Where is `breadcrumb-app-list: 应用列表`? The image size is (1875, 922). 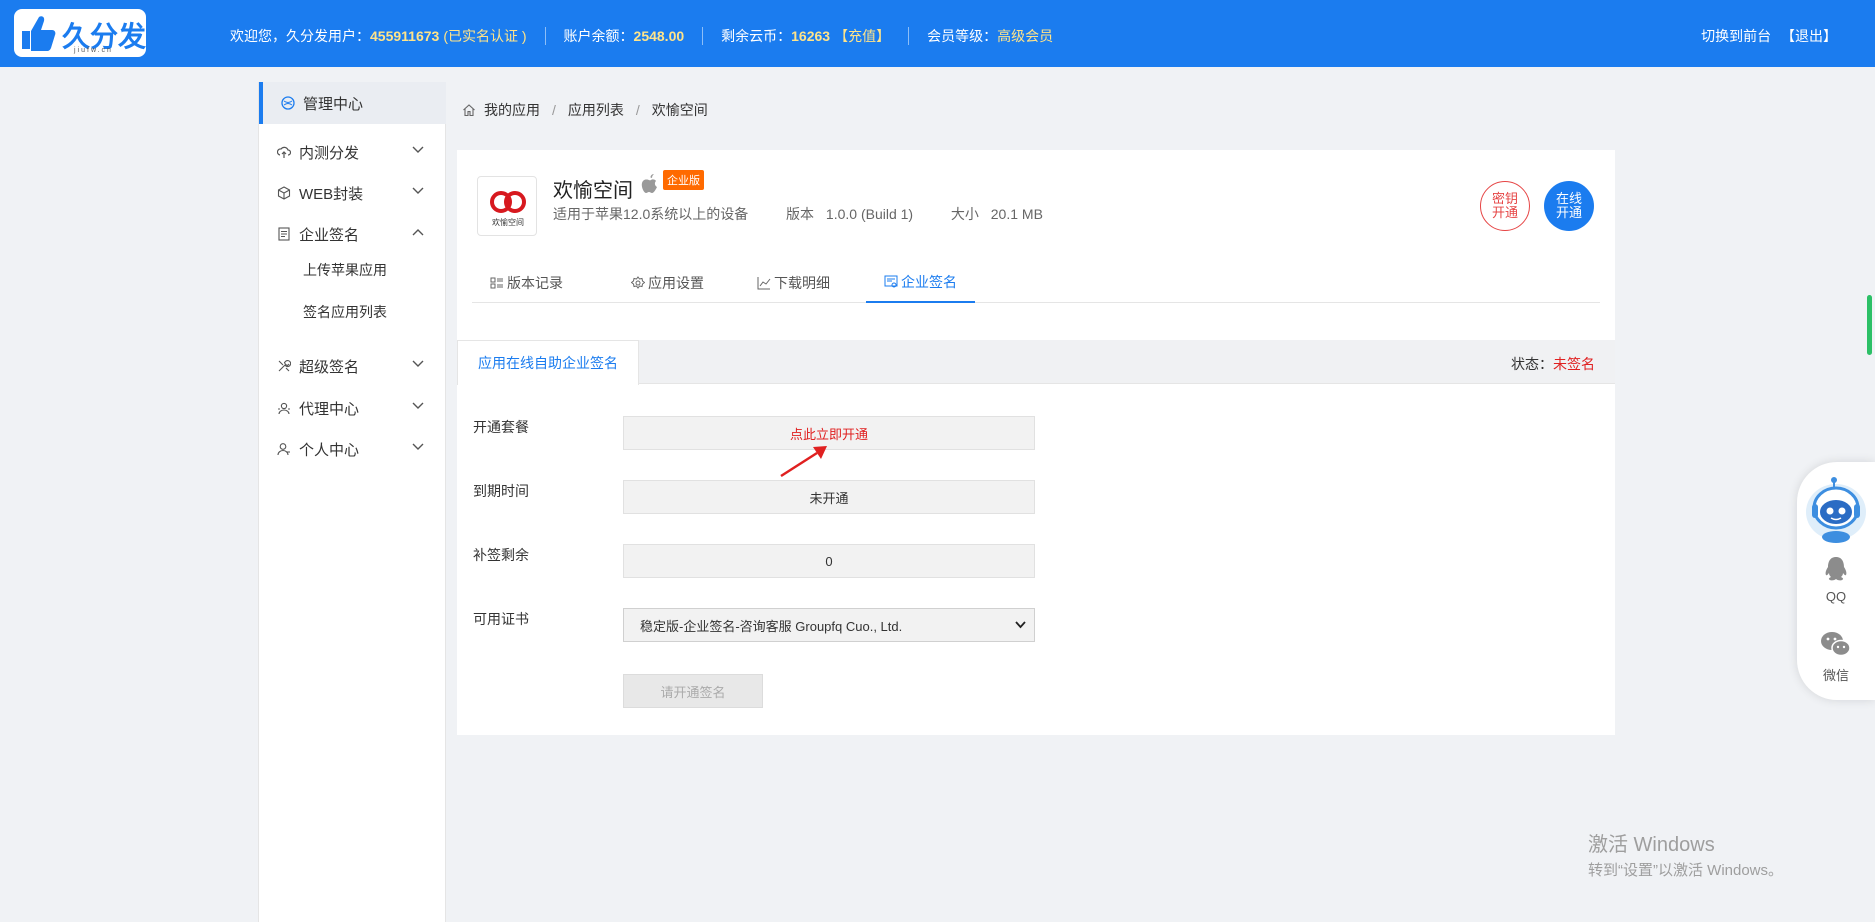
breadcrumb-app-list: 应用列表 is located at coordinates (596, 110).